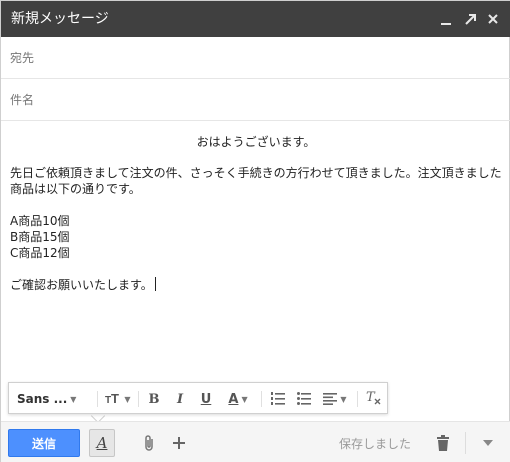 The image size is (510, 462). What do you see at coordinates (470, 19) in the screenshot?
I see `expand-icon` at bounding box center [470, 19].